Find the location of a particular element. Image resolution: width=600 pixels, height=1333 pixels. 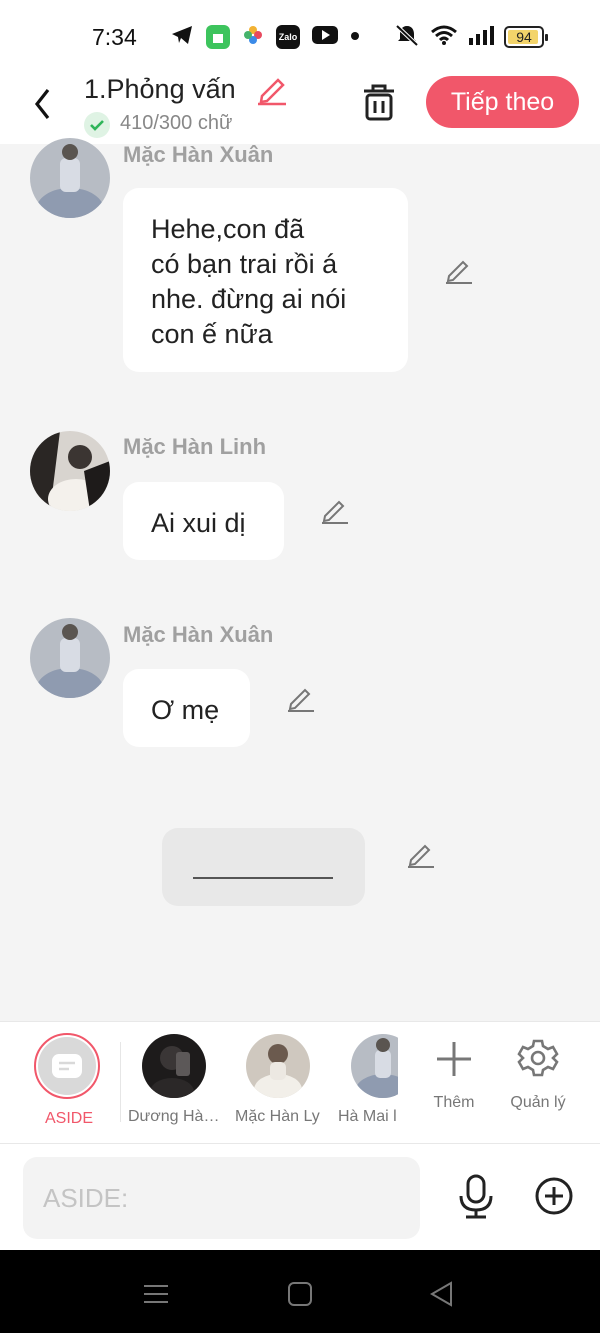

check-icon is located at coordinates (97, 125).